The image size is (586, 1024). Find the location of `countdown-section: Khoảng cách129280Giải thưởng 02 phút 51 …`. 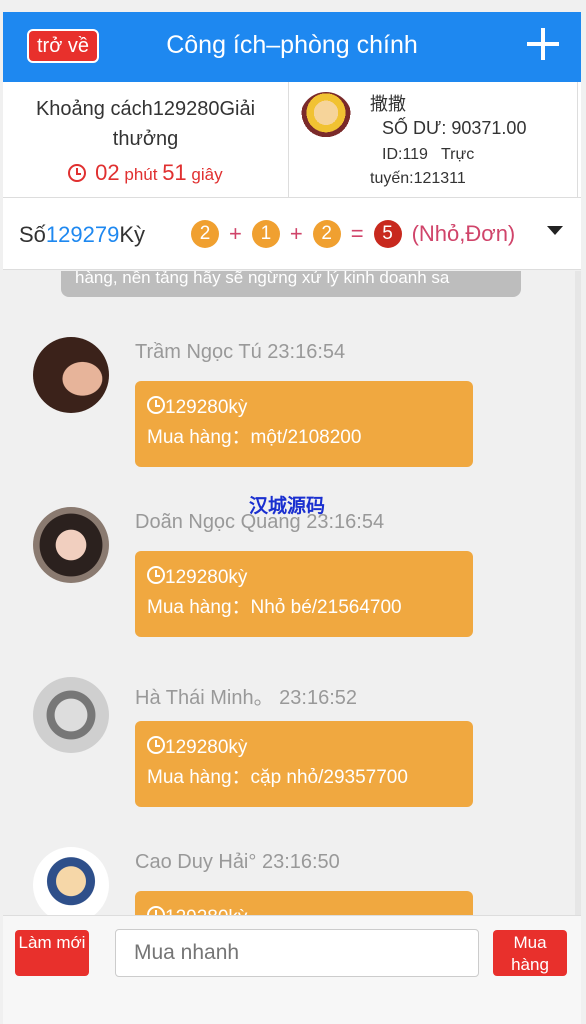

countdown-section: Khoảng cách129280Giải thưởng 02 phút 51 … is located at coordinates (146, 140).